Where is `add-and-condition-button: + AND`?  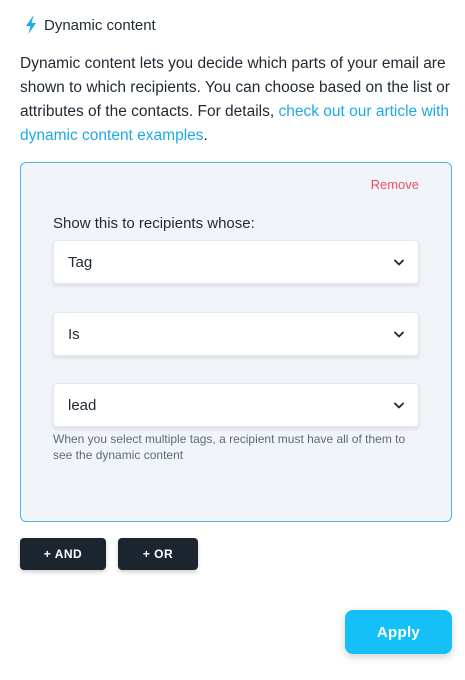
add-and-condition-button: + AND is located at coordinates (63, 554).